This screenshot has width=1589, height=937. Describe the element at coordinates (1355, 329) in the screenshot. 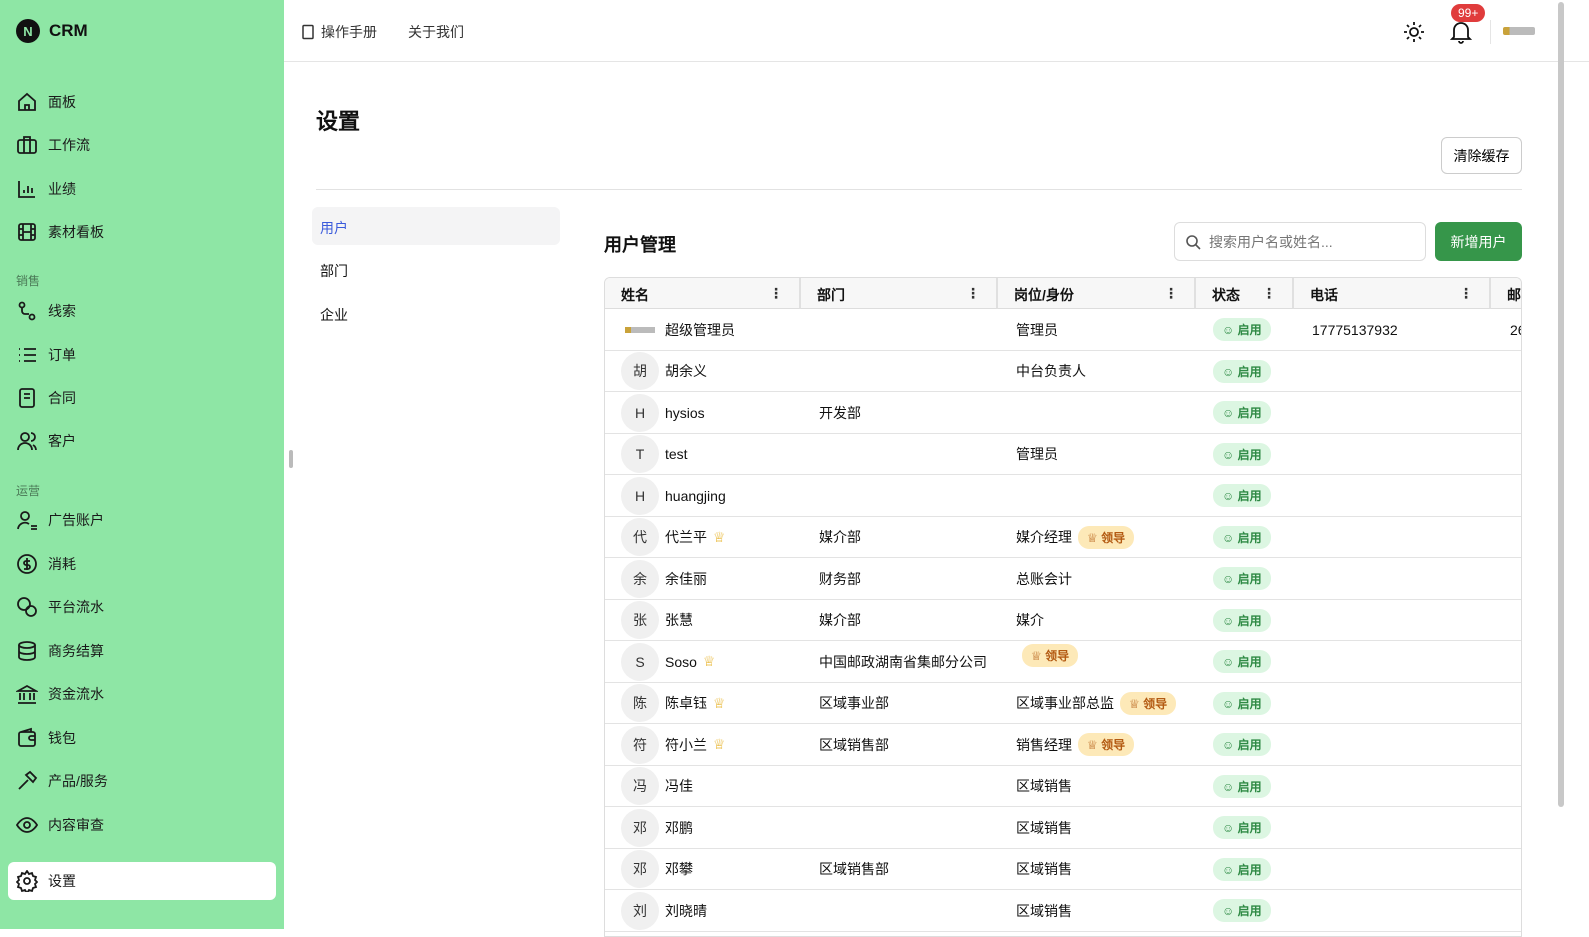

I see `phone: 17775137932` at that location.